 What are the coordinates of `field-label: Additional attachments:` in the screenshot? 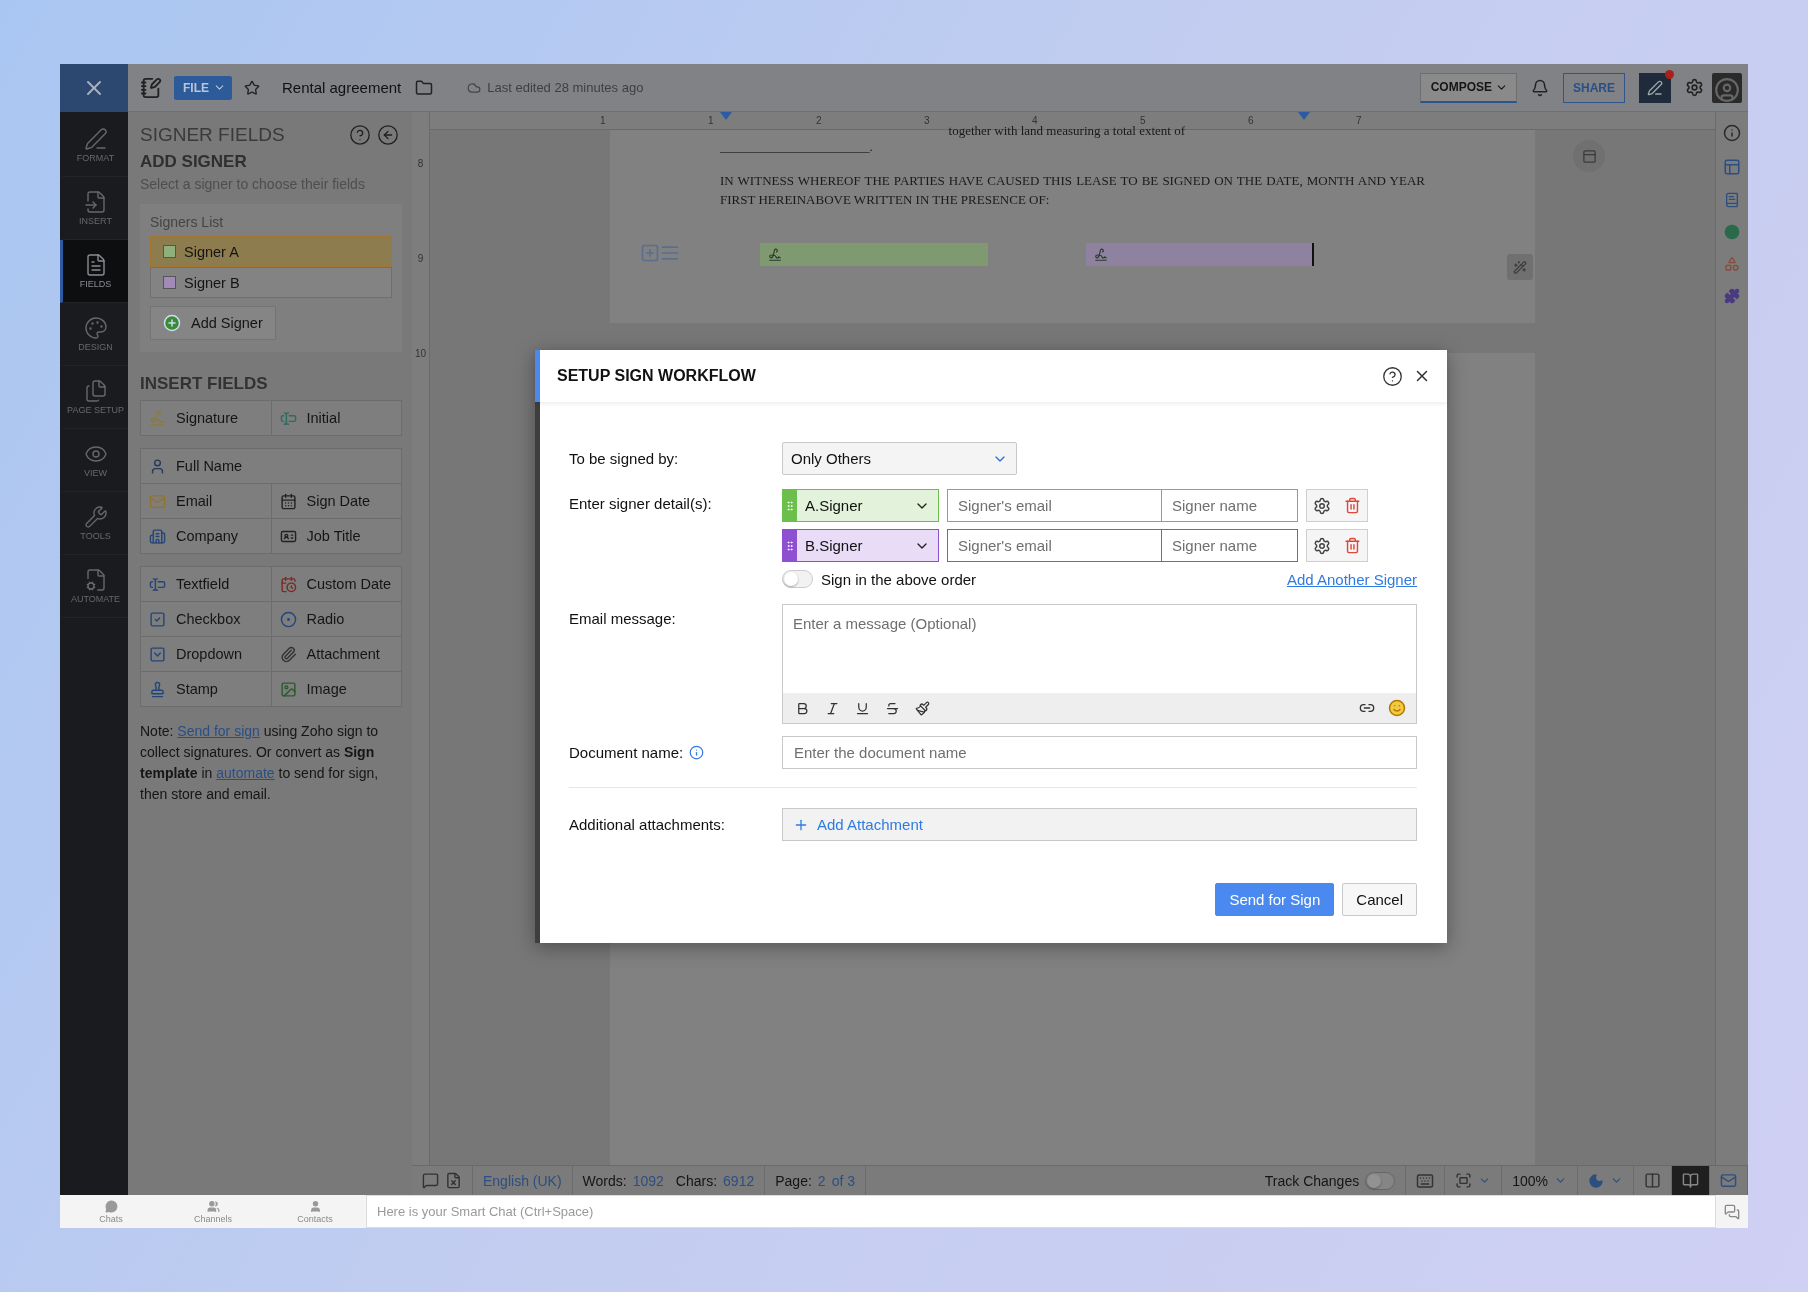 It's located at (647, 824).